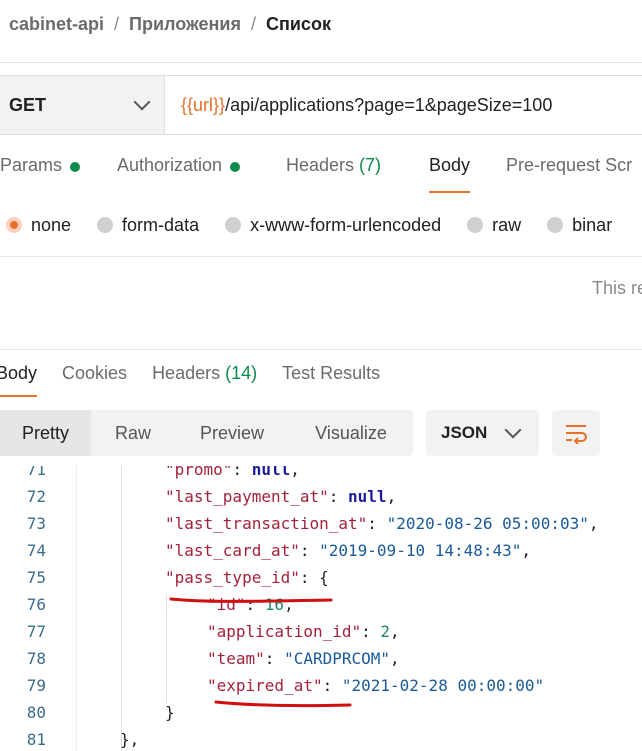  I want to click on tab-params: Params, so click(58, 175).